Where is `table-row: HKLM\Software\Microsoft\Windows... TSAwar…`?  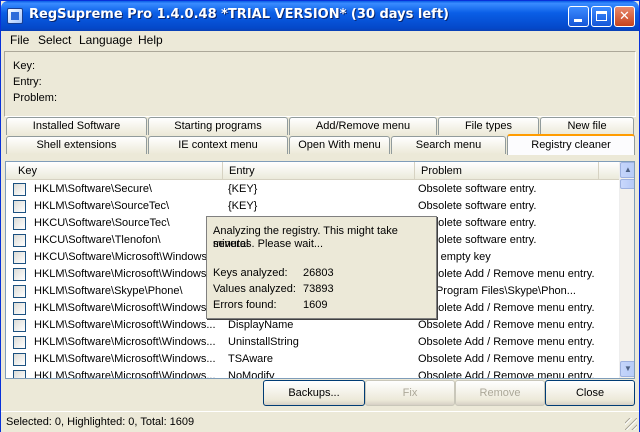
table-row: HKLM\Software\Microsoft\Windows... TSAwar… is located at coordinates (312, 359).